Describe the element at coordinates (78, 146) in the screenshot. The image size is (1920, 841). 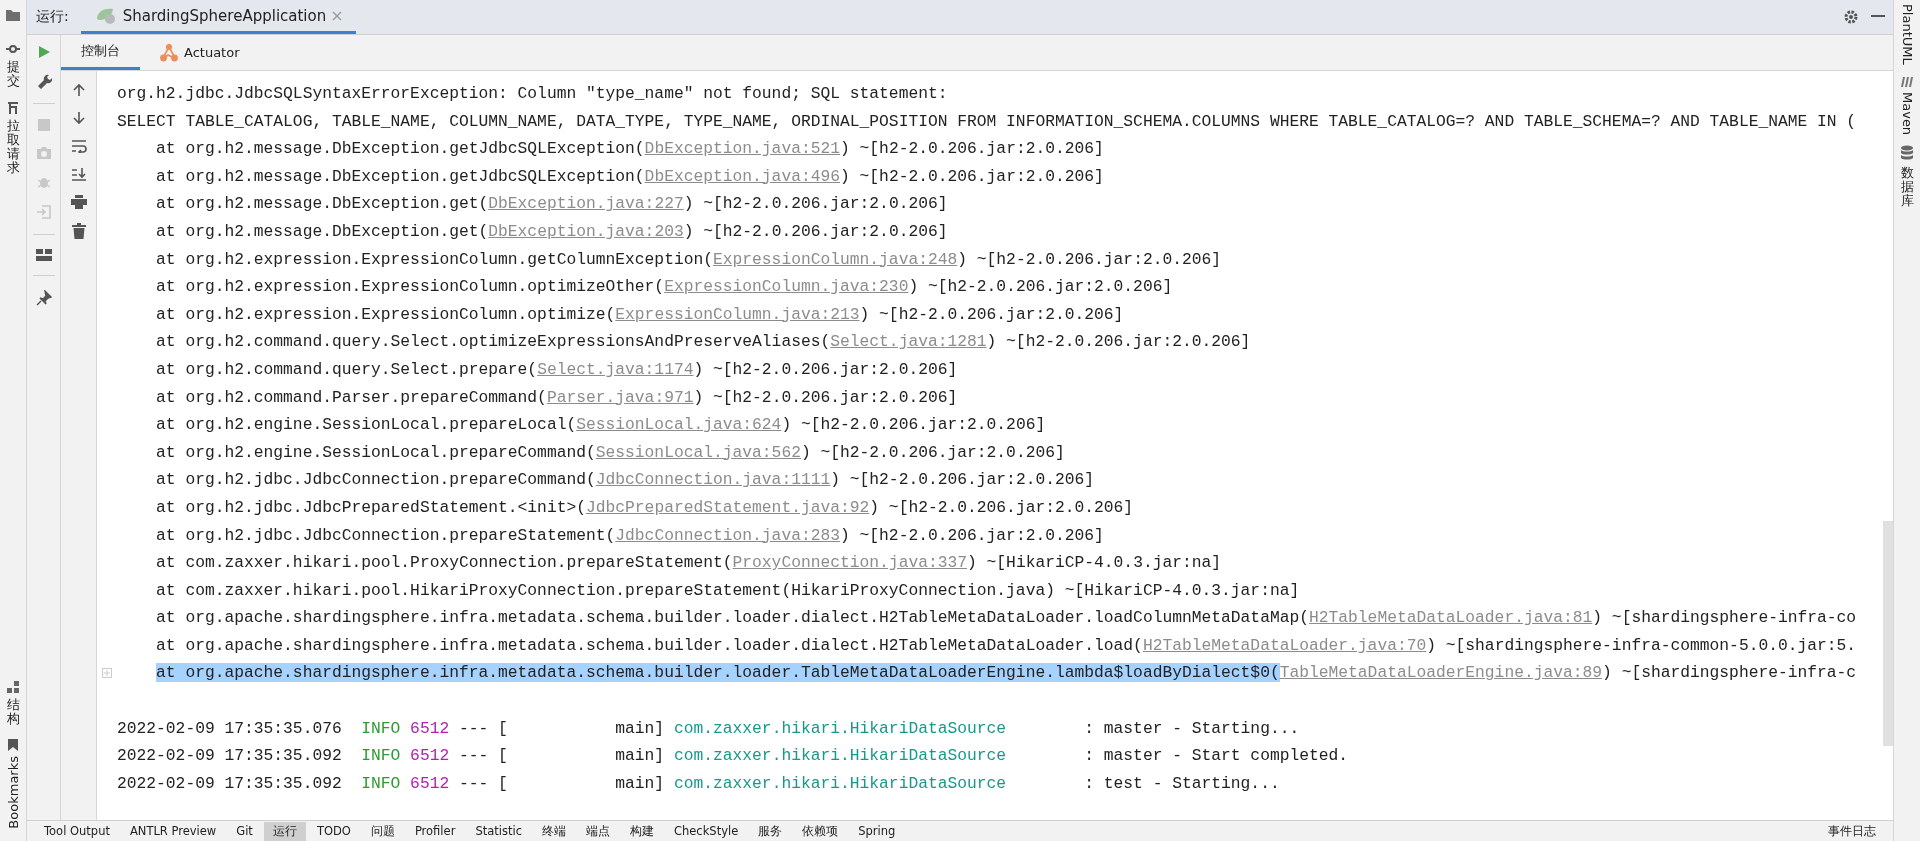
I see `soft-wrap-icon` at that location.